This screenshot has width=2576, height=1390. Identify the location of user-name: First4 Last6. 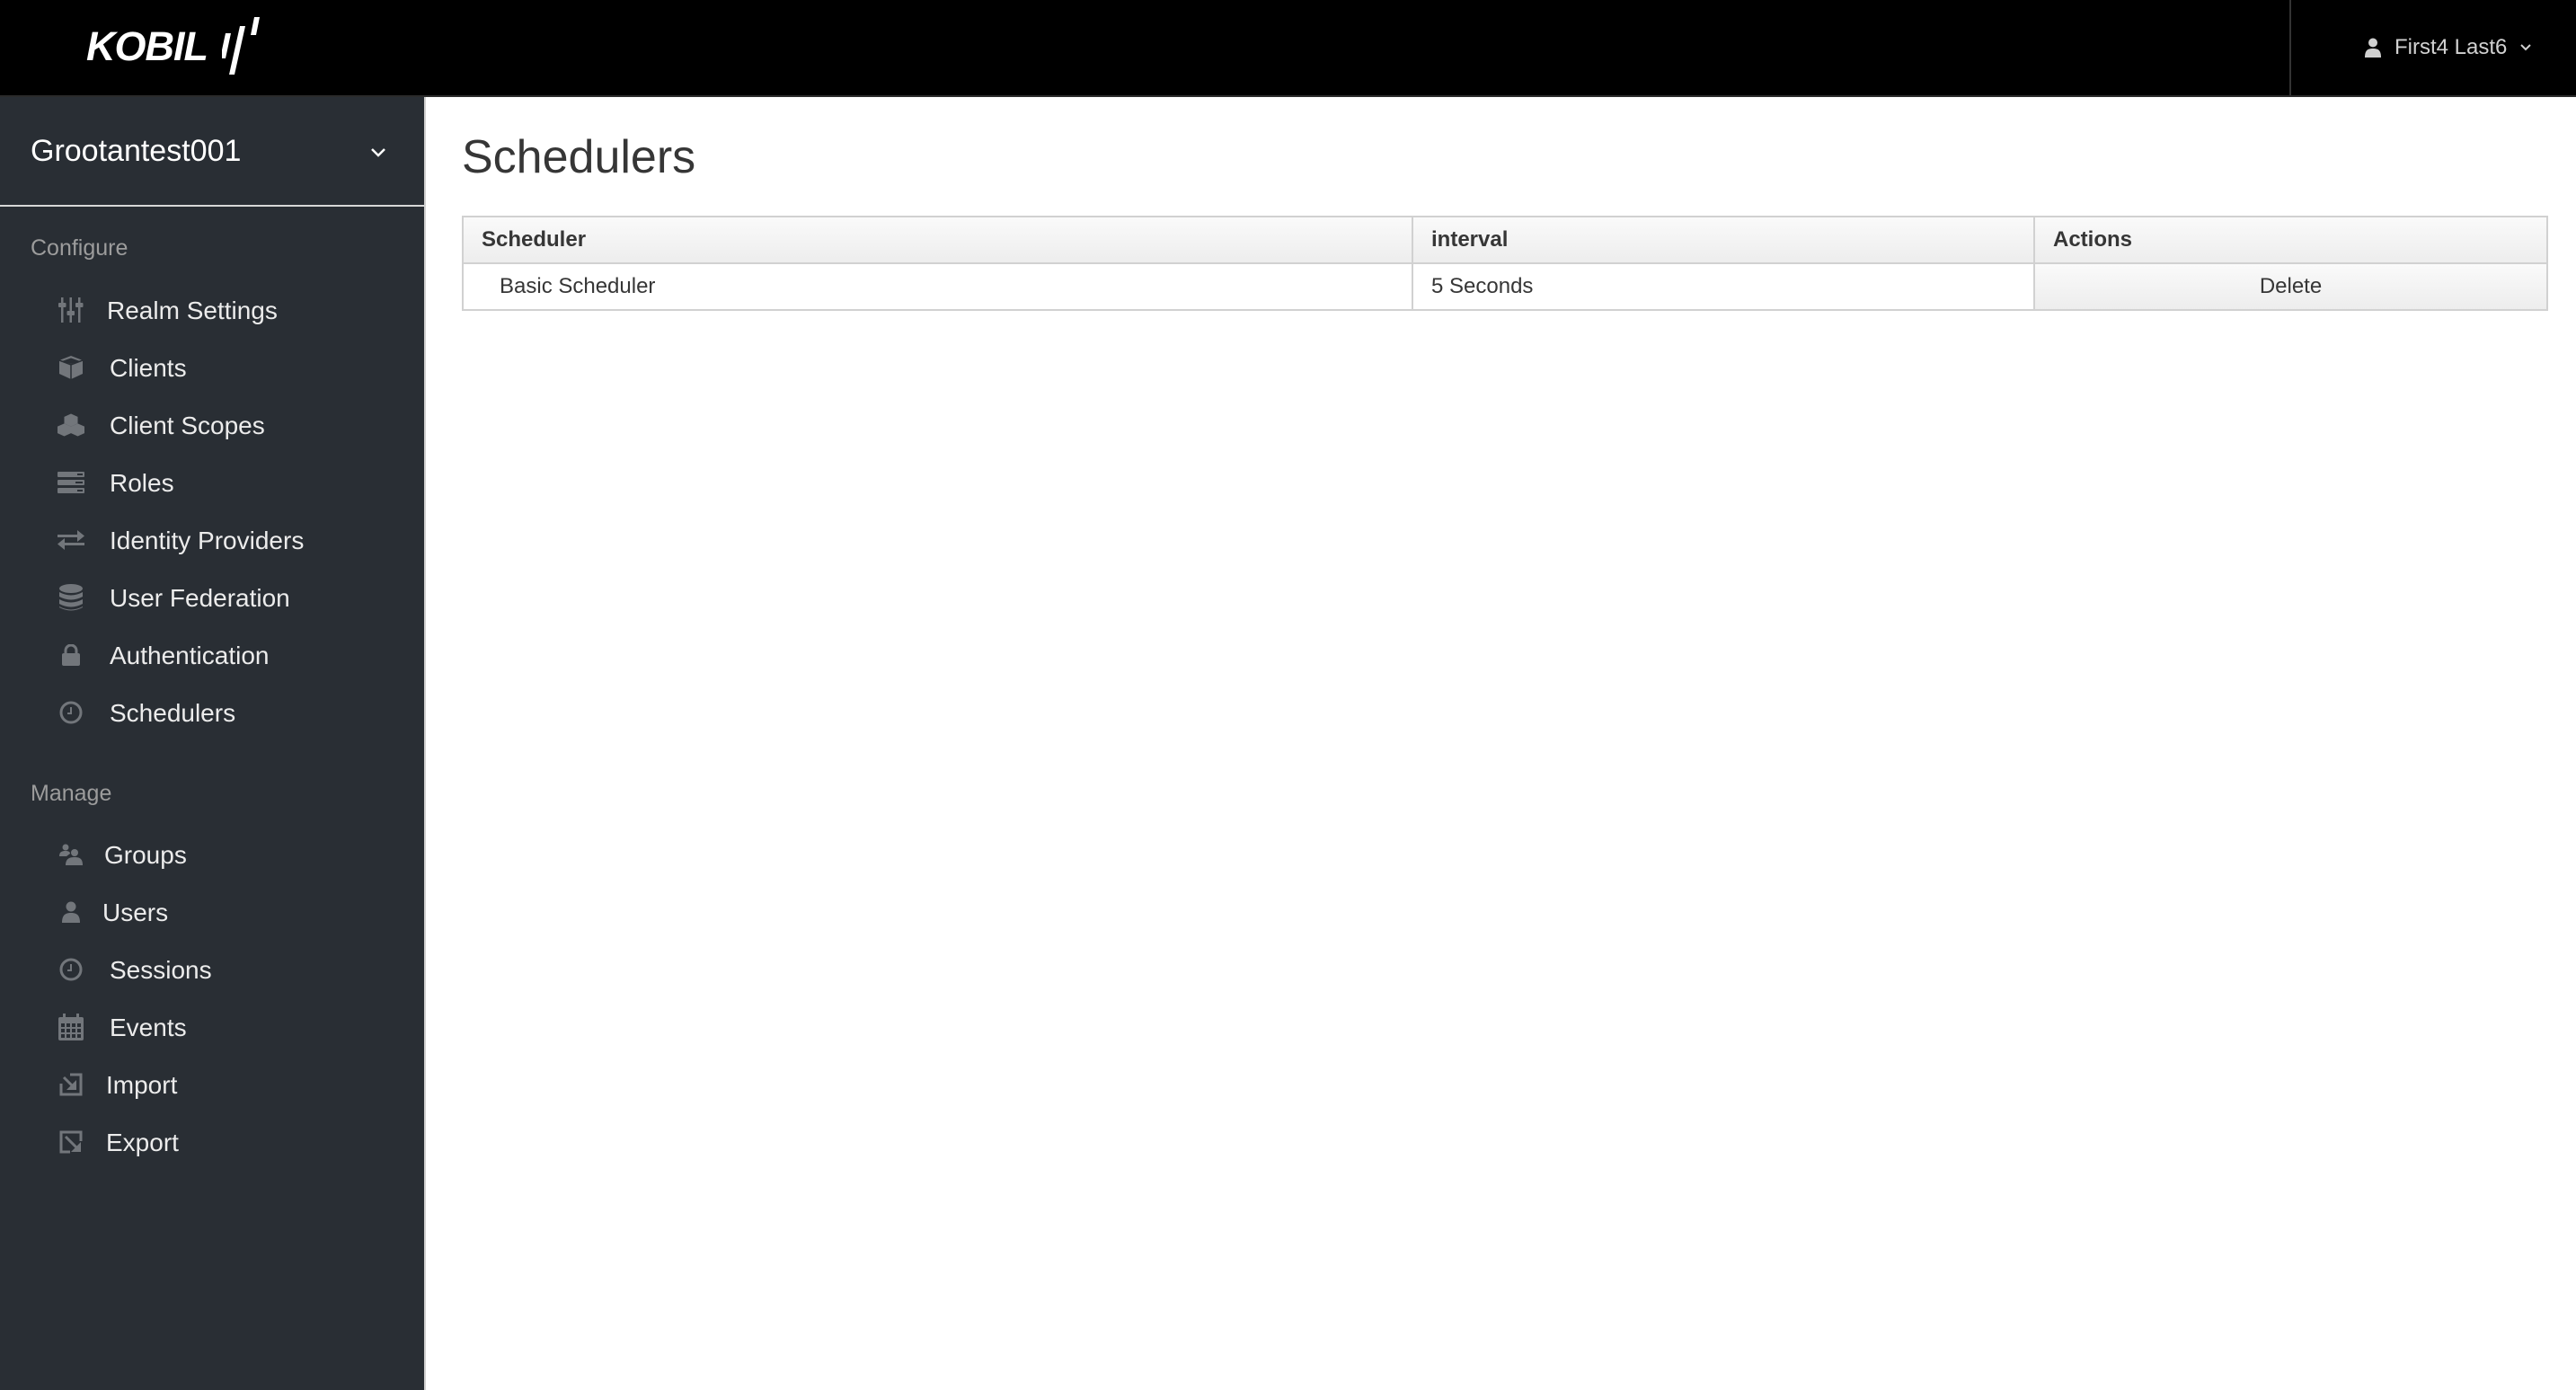
(2451, 47).